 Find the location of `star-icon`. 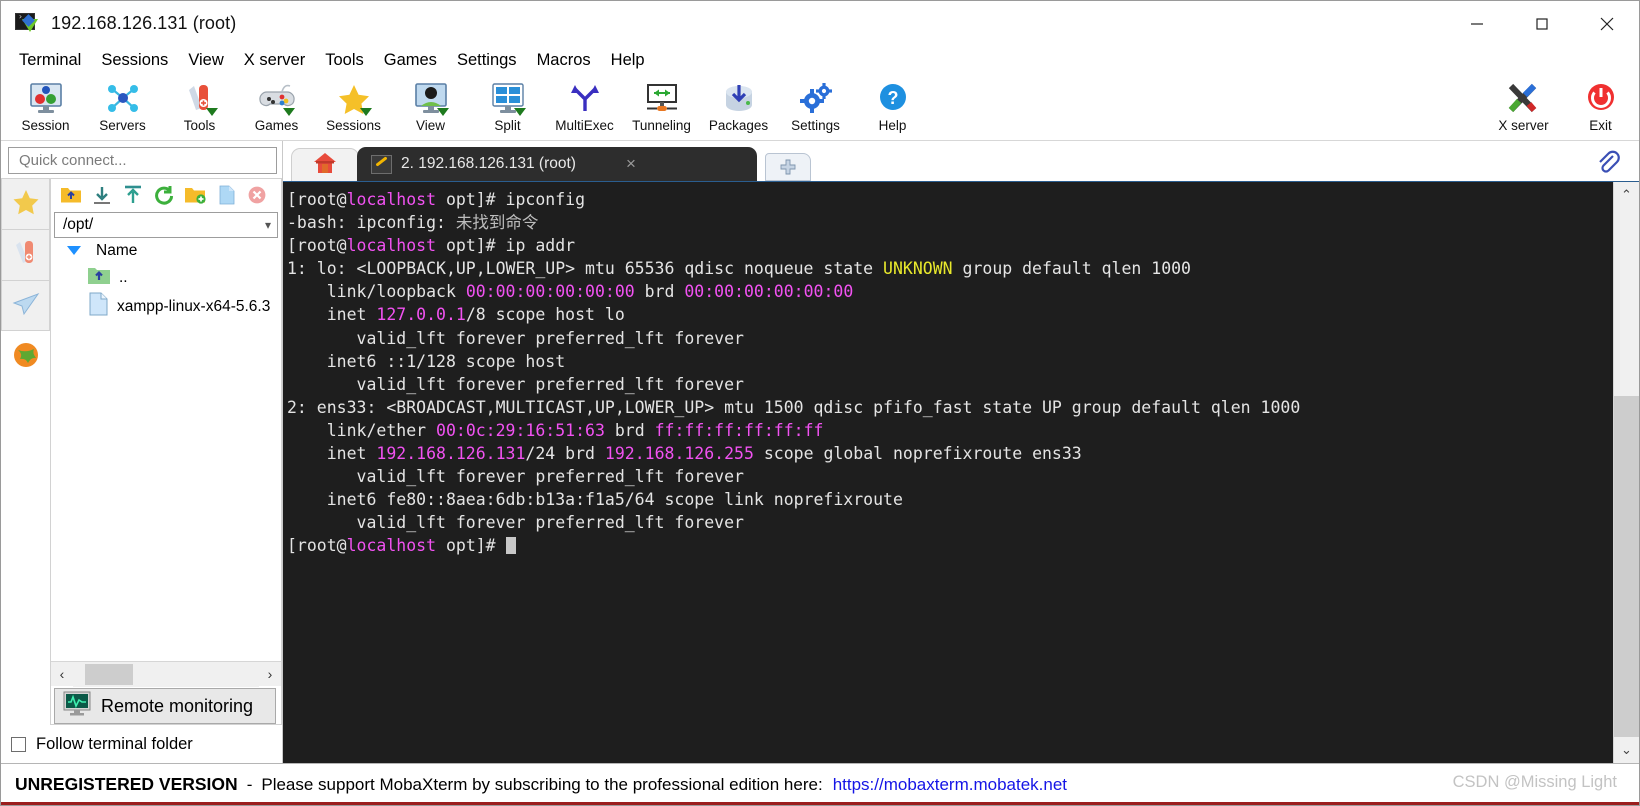

star-icon is located at coordinates (354, 98).